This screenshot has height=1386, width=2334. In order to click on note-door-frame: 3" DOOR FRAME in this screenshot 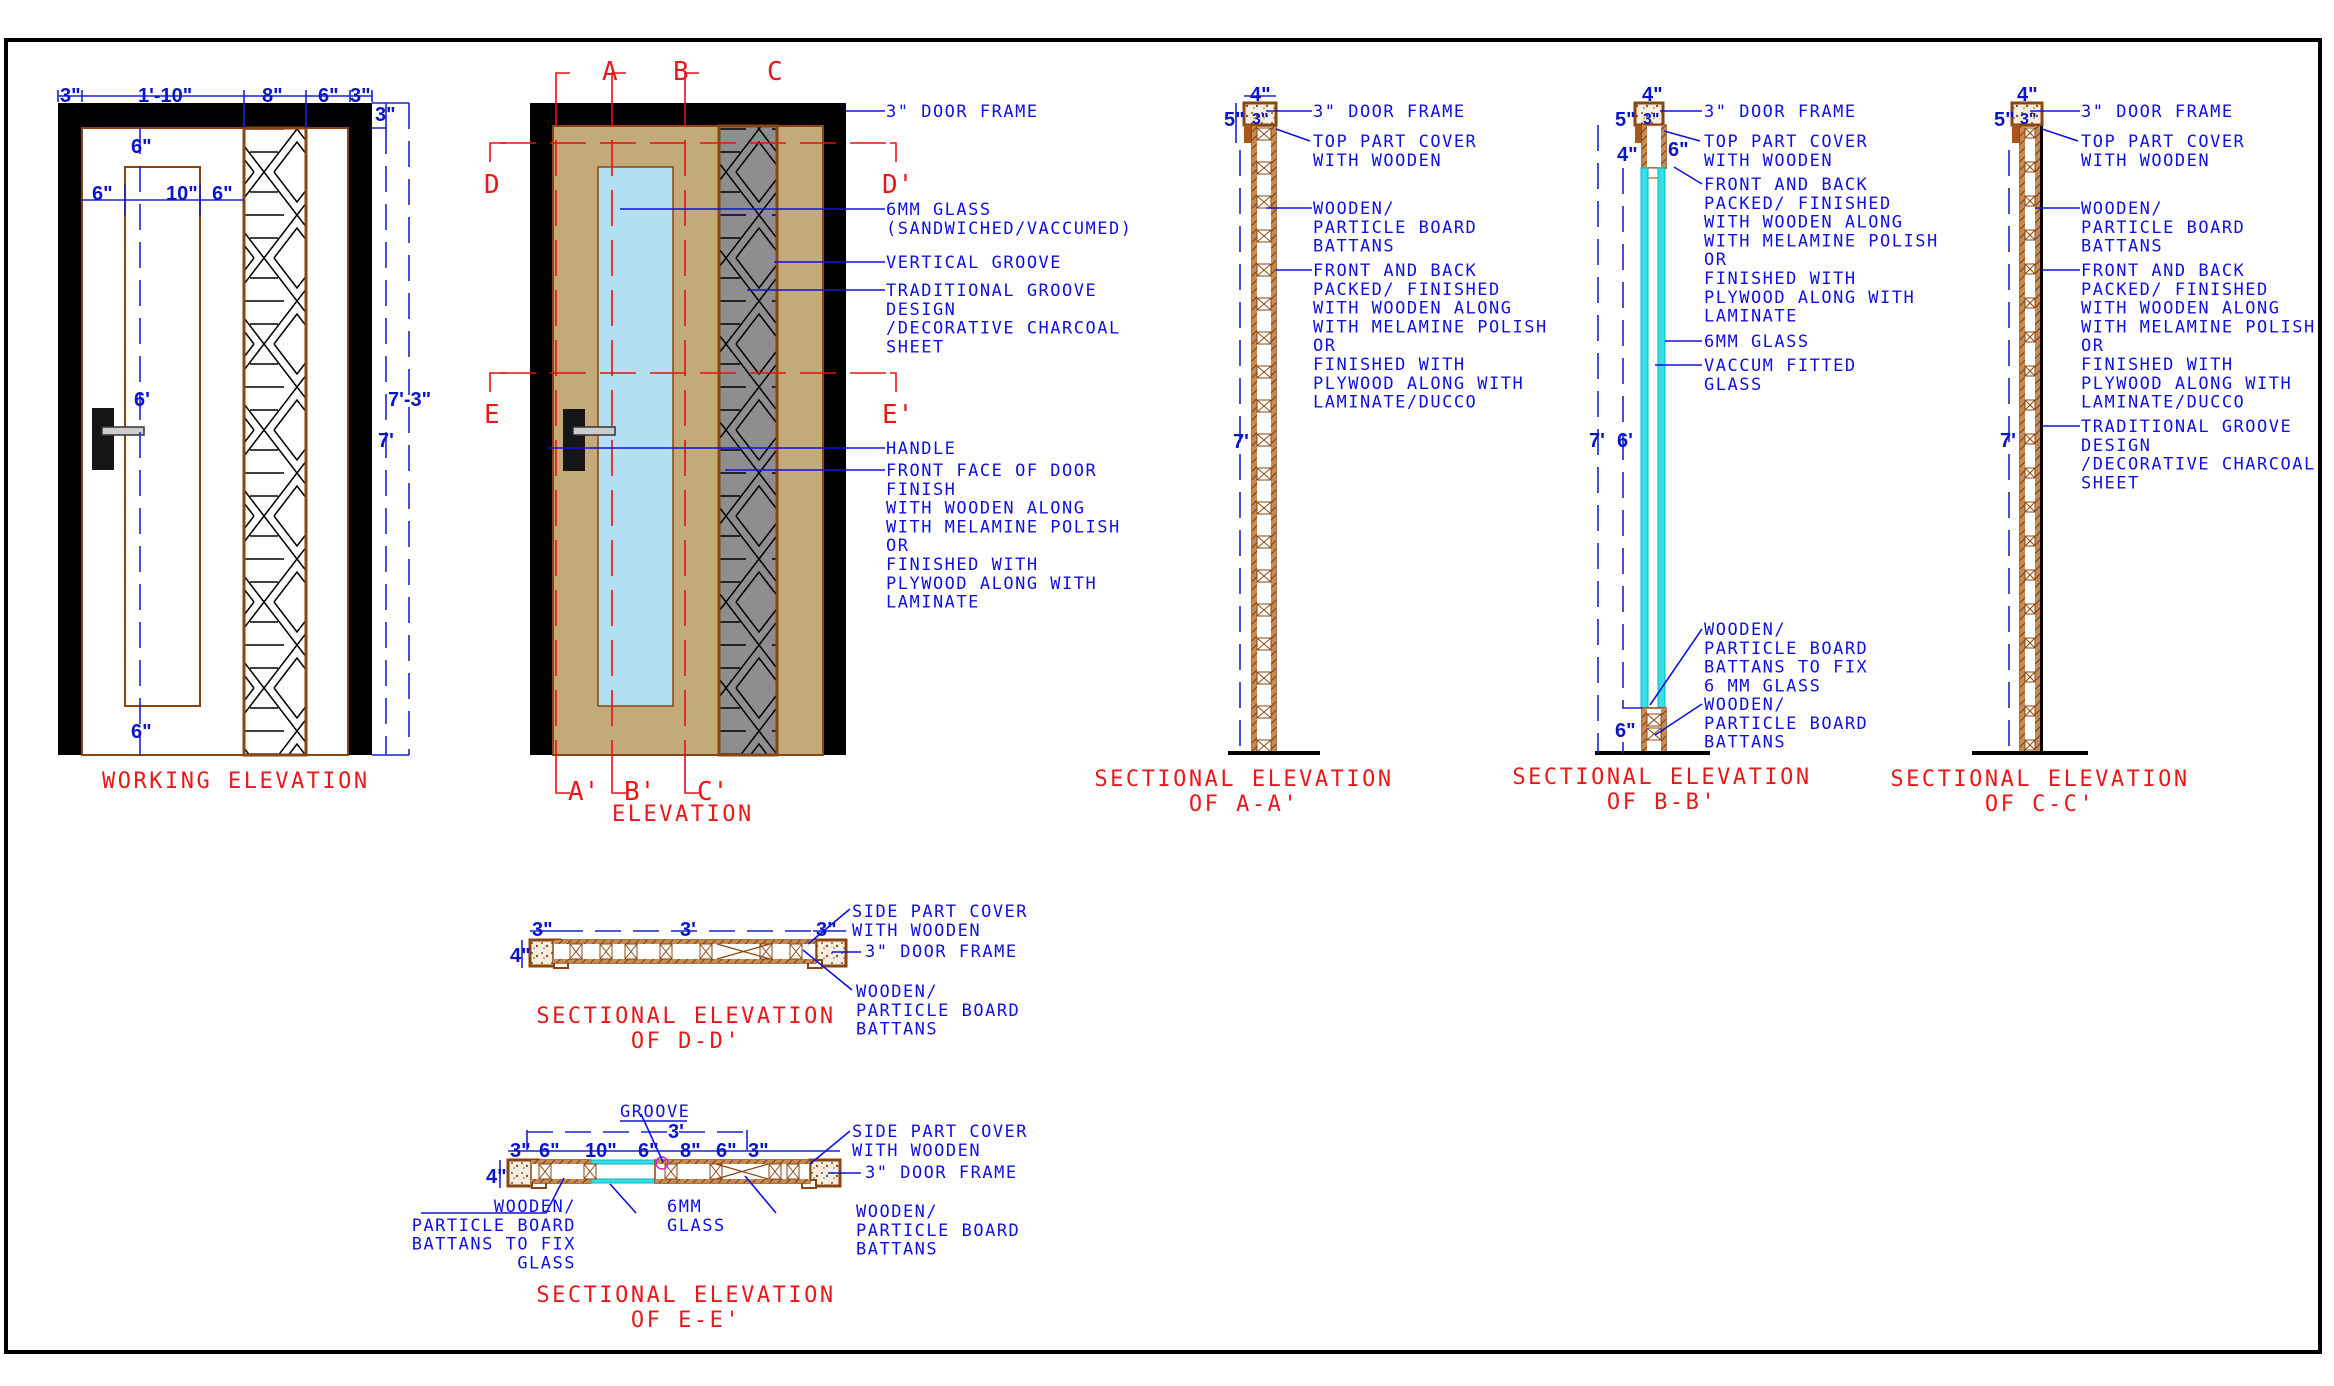, I will do `click(1779, 112)`.